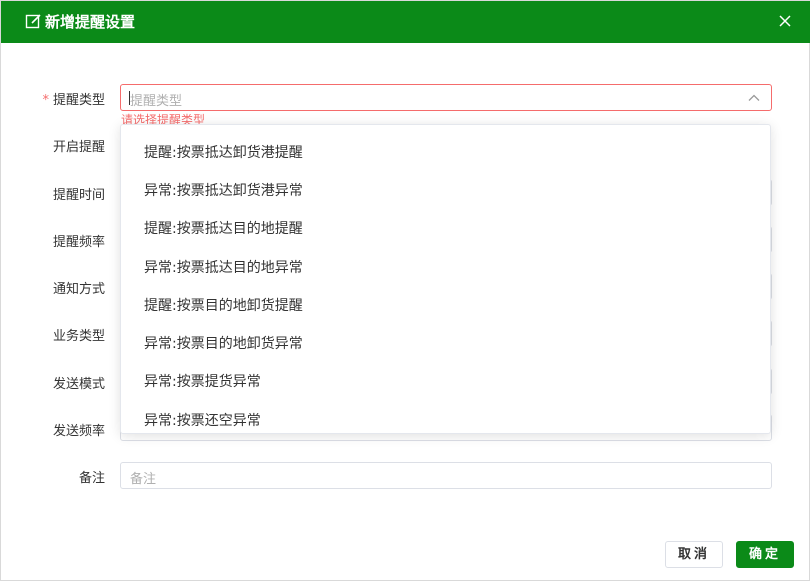 This screenshot has height=581, width=810. Describe the element at coordinates (444, 128) in the screenshot. I see `dropdown-arrow` at that location.